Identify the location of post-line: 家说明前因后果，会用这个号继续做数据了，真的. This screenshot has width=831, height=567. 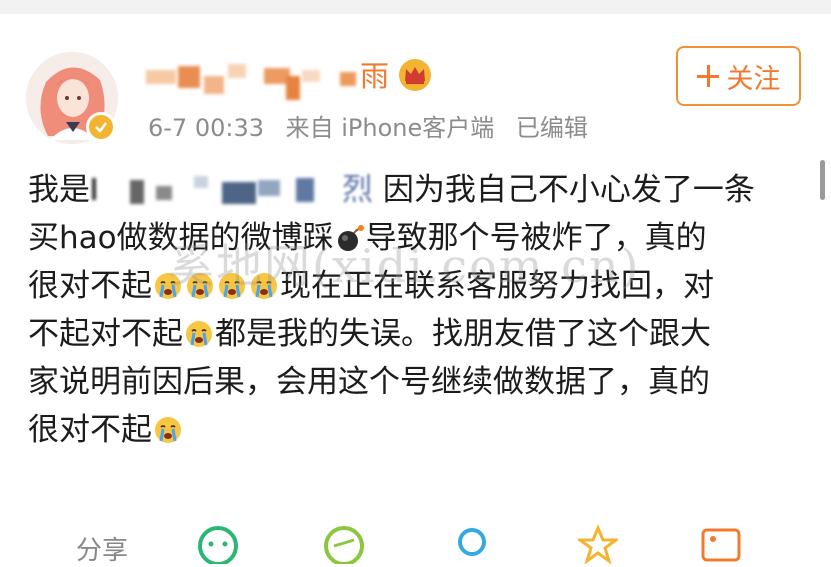
(418, 382).